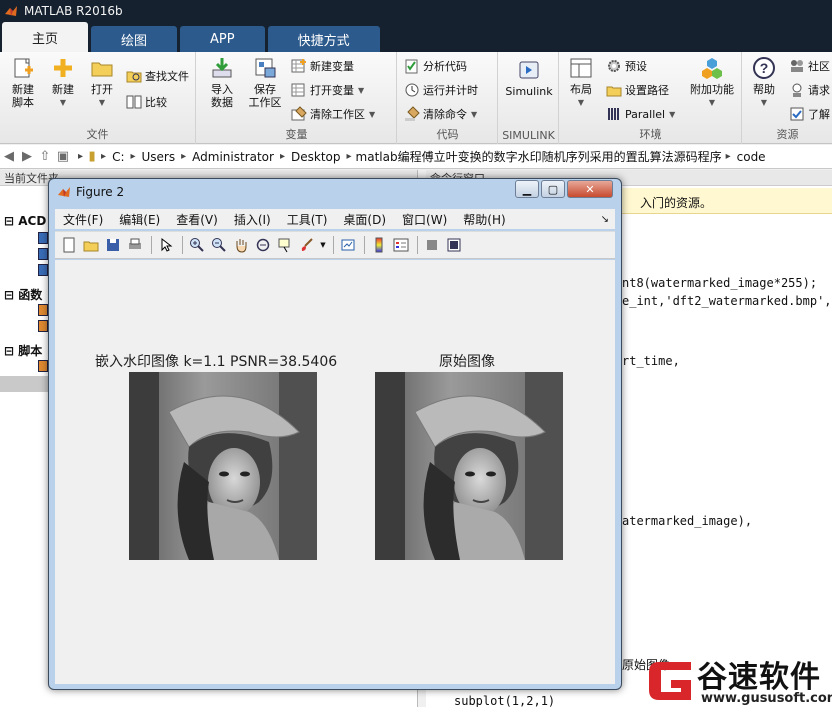 This screenshot has height=707, width=832. I want to click on request-support-button: 请求, so click(809, 90).